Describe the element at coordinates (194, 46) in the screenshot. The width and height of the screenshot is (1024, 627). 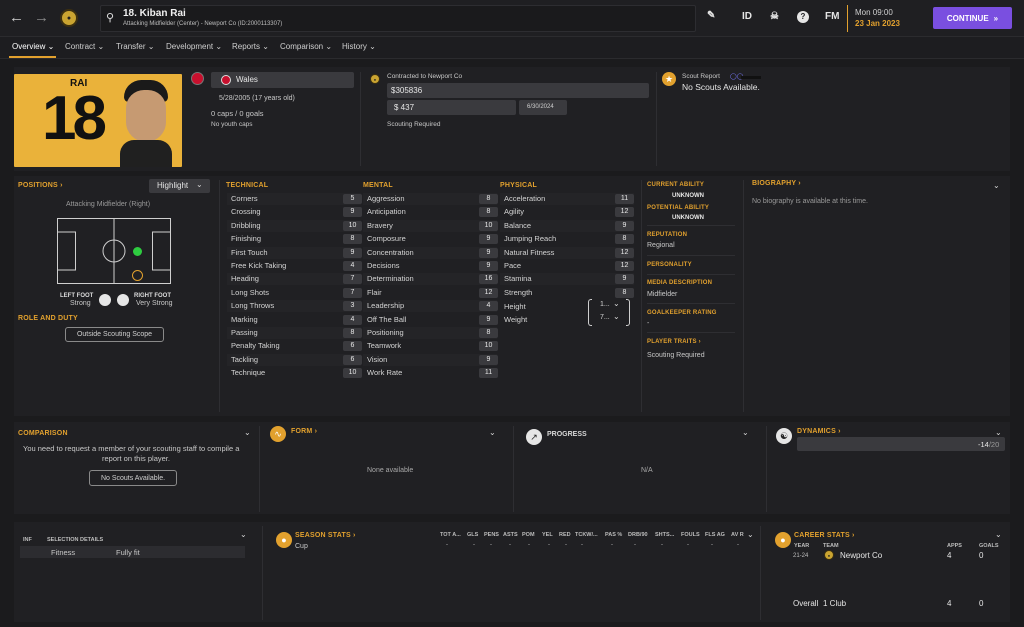
I see `tab-development: Development ⌄` at that location.